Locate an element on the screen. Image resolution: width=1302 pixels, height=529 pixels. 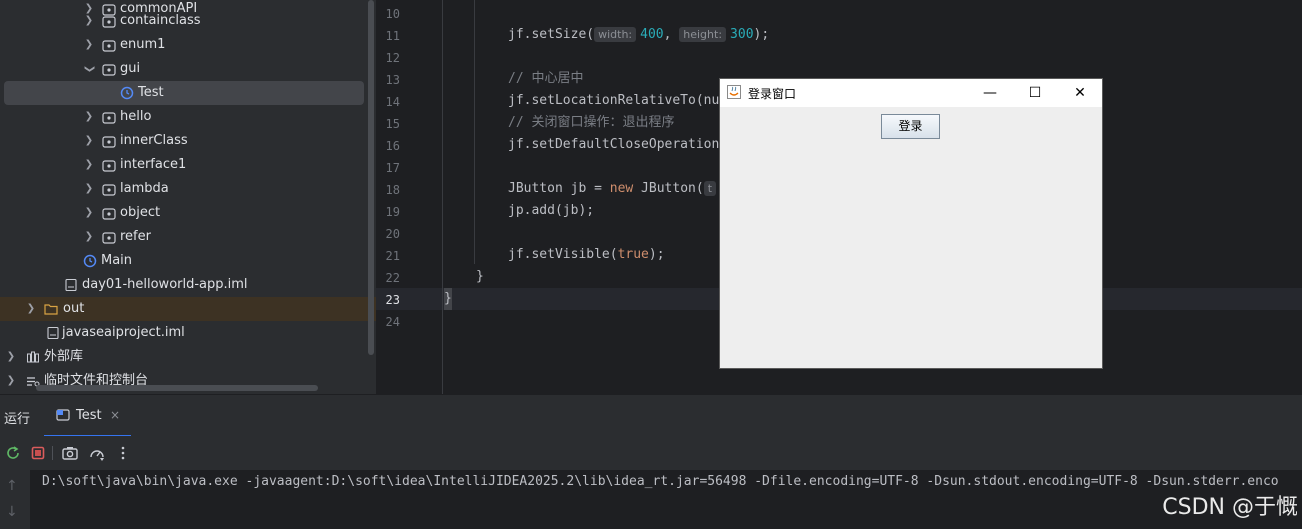
code-line-13: // 中心居中 is located at coordinates (546, 78).